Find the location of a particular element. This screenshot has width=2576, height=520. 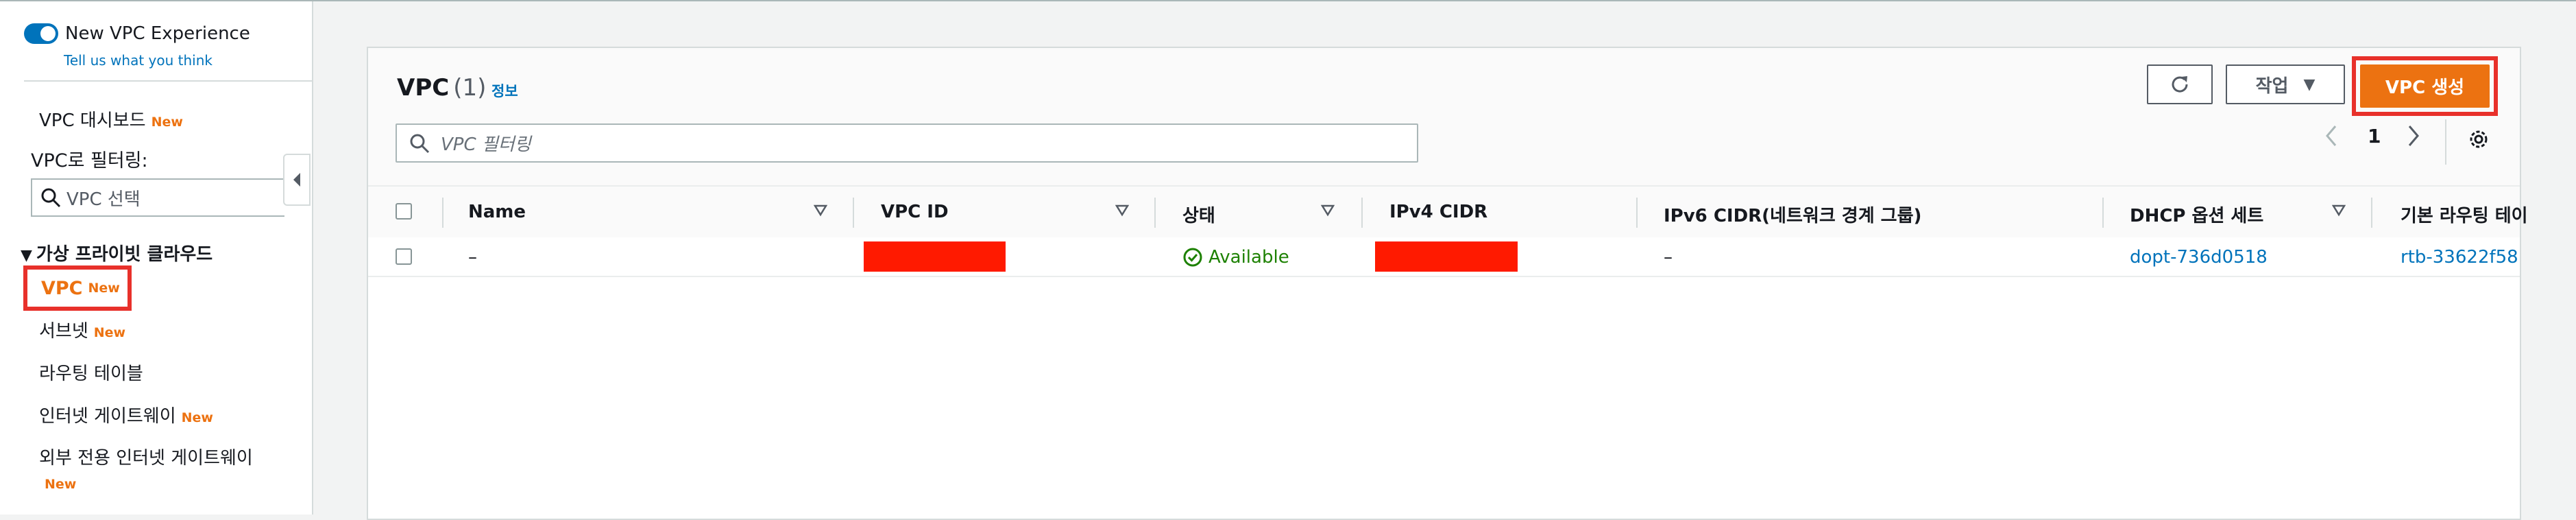

actions-dropdown: 작업 ▼ is located at coordinates (2285, 84).